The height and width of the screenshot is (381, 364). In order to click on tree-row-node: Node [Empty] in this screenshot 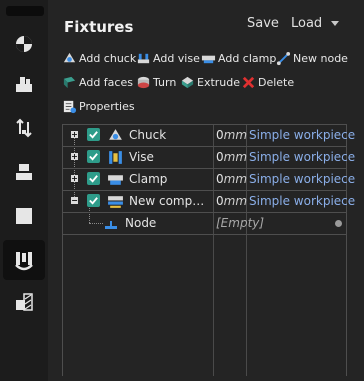, I will do `click(204, 224)`.